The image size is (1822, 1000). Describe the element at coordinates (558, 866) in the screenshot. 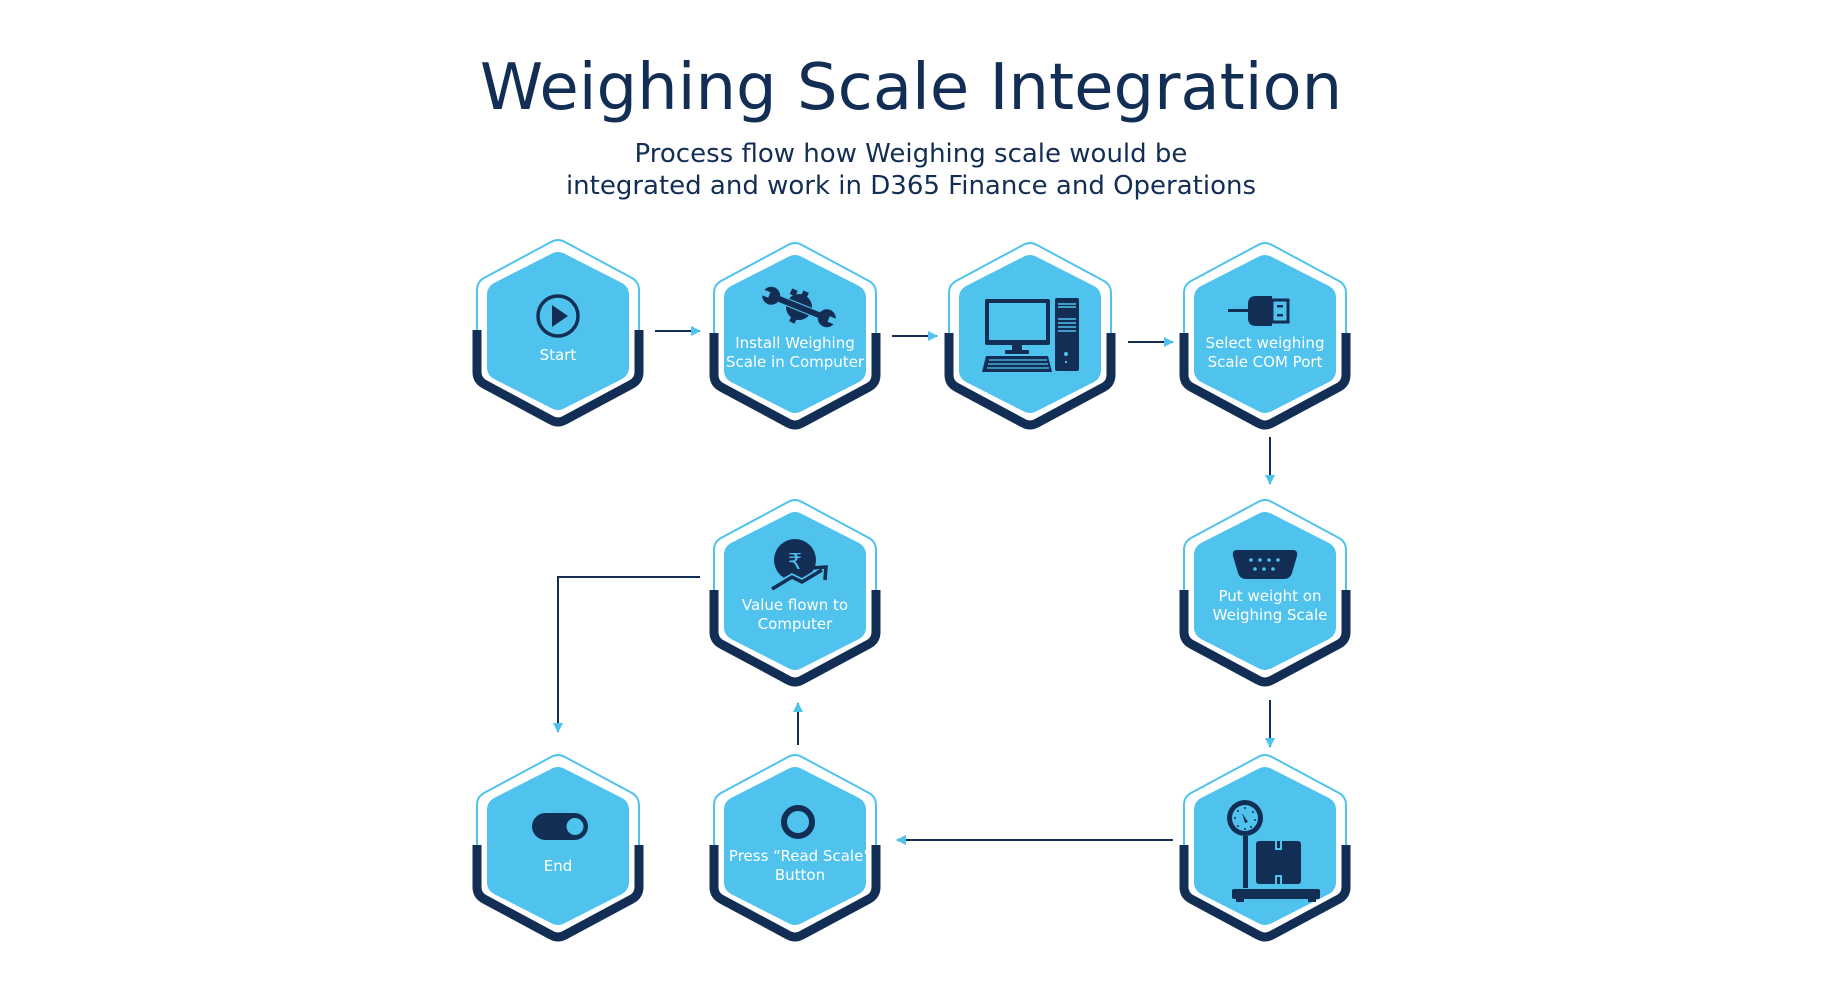

I see `node-label-end: End` at that location.